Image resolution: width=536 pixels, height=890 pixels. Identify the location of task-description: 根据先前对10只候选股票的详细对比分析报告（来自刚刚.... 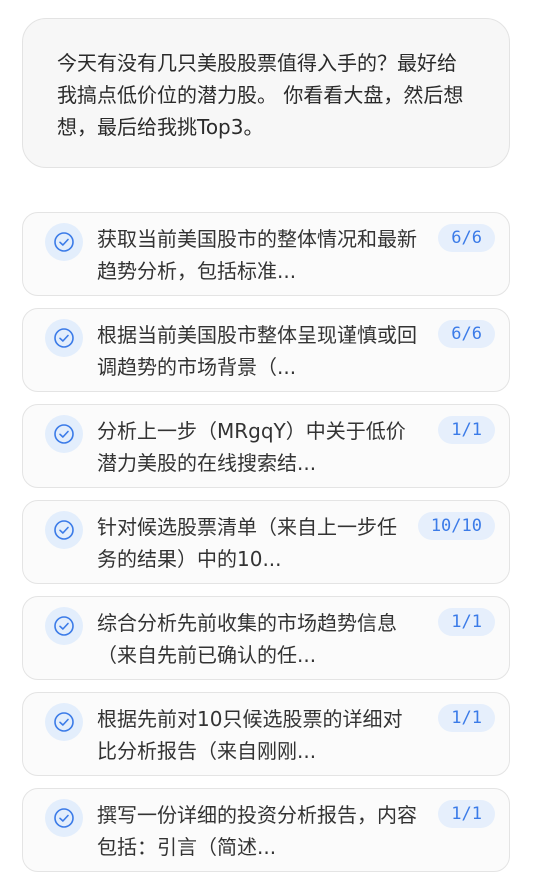
(250, 735).